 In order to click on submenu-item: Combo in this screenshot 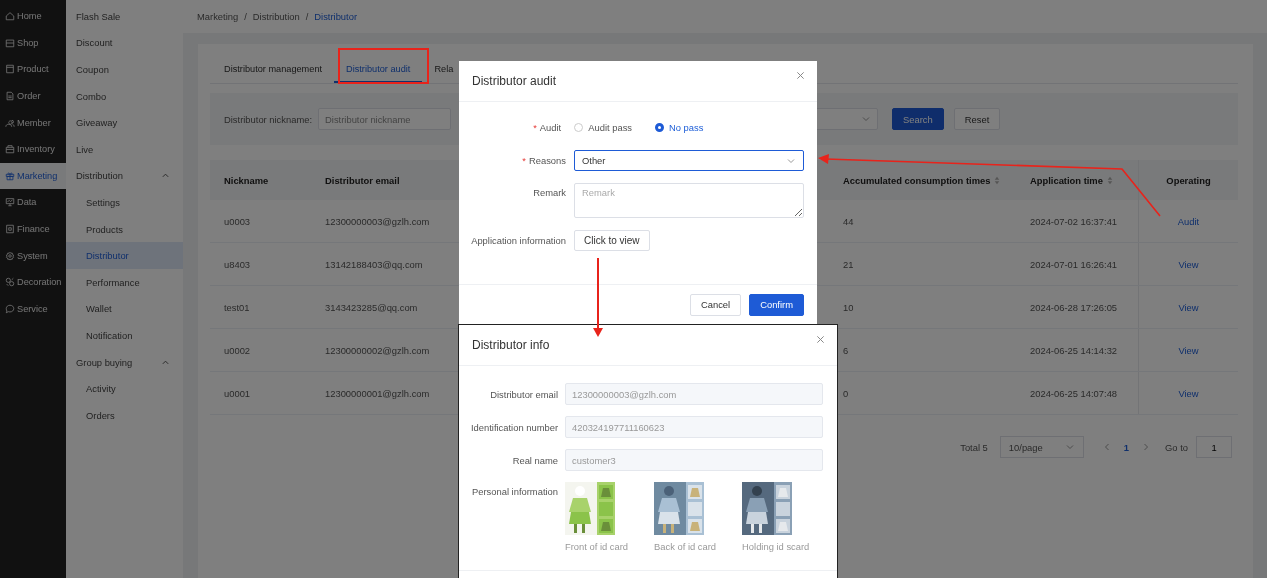, I will do `click(124, 96)`.